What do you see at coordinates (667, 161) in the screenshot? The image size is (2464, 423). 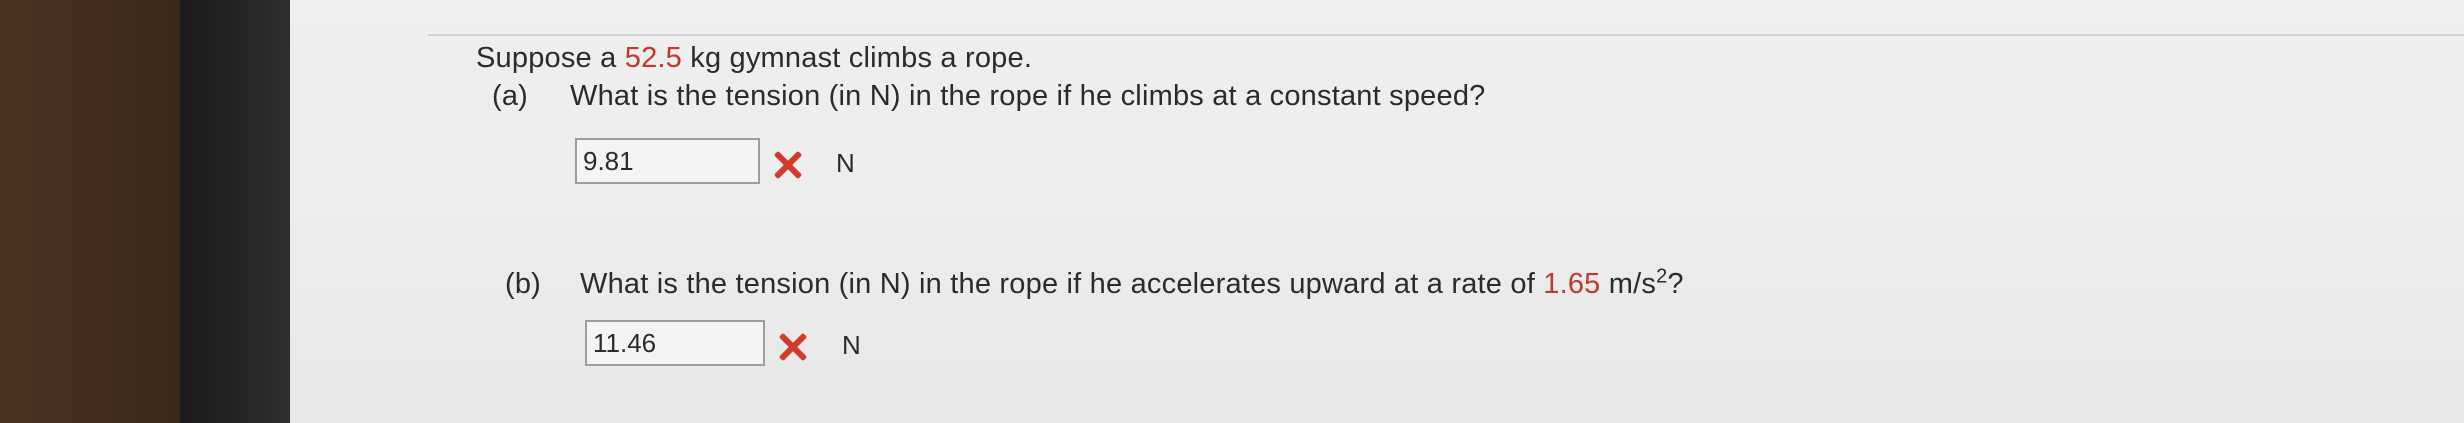 I see `part-a-answer-input: 9.81` at bounding box center [667, 161].